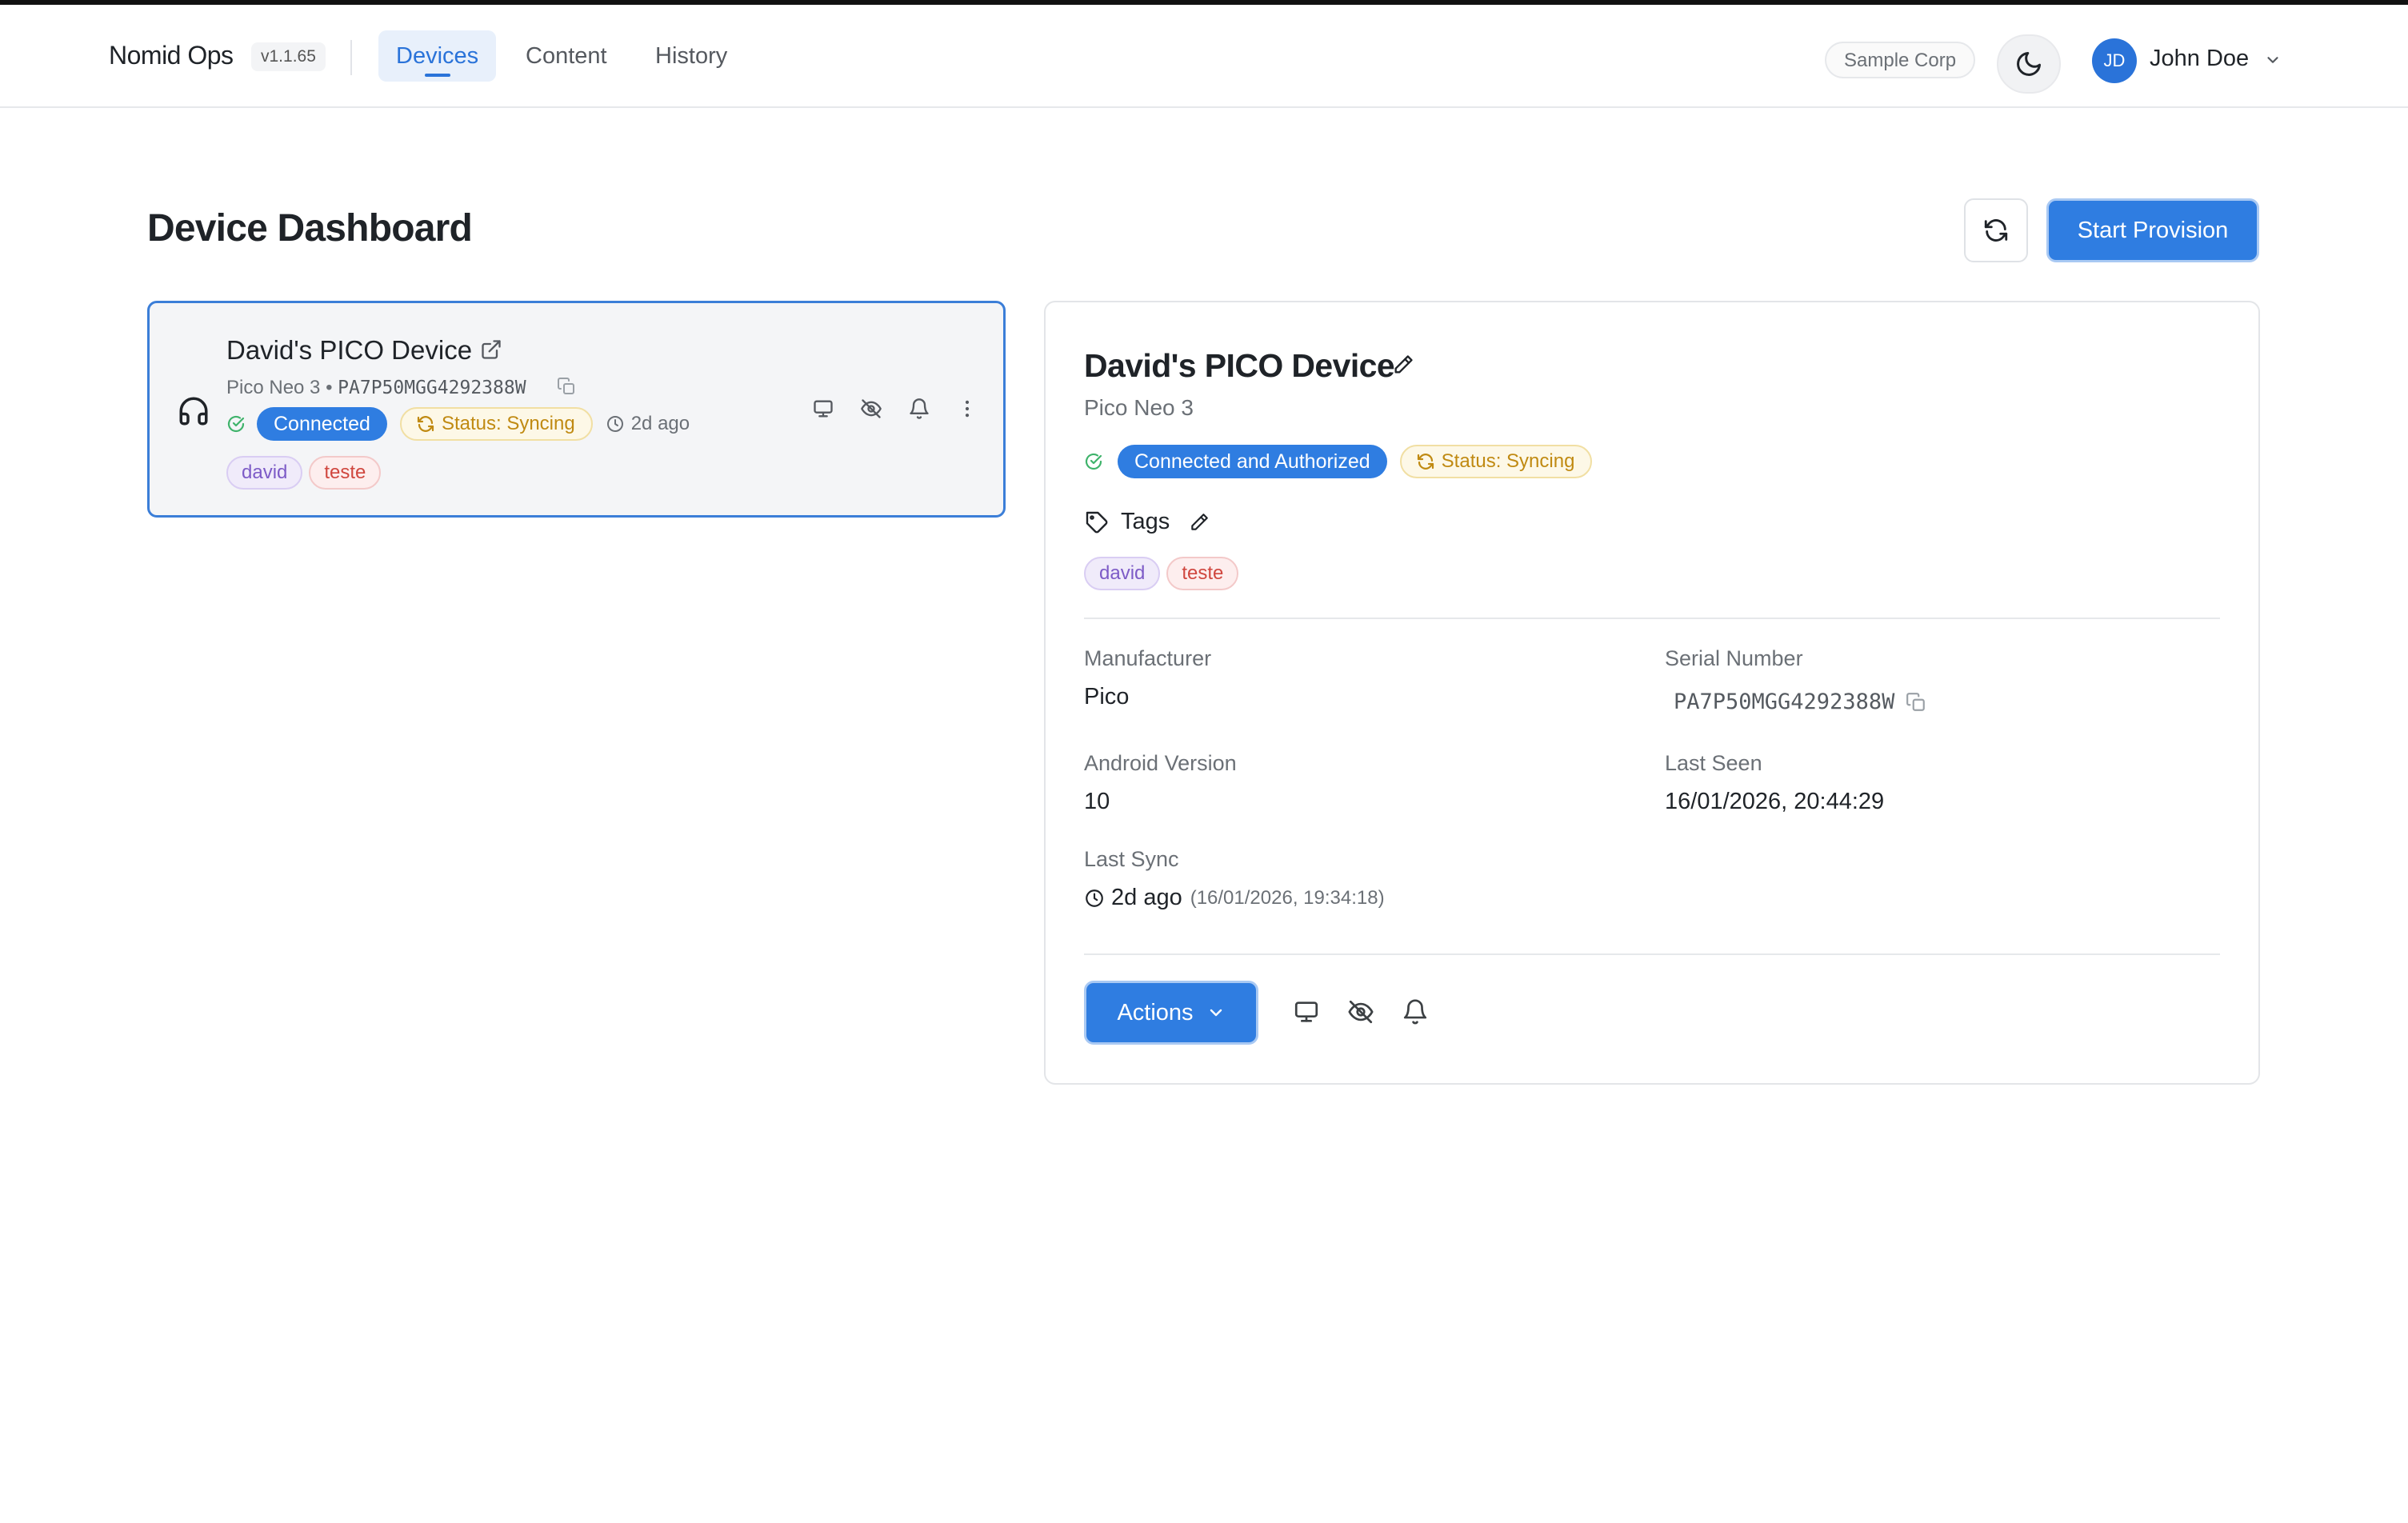  What do you see at coordinates (349, 351) in the screenshot?
I see `device-name: David's PICO Device` at bounding box center [349, 351].